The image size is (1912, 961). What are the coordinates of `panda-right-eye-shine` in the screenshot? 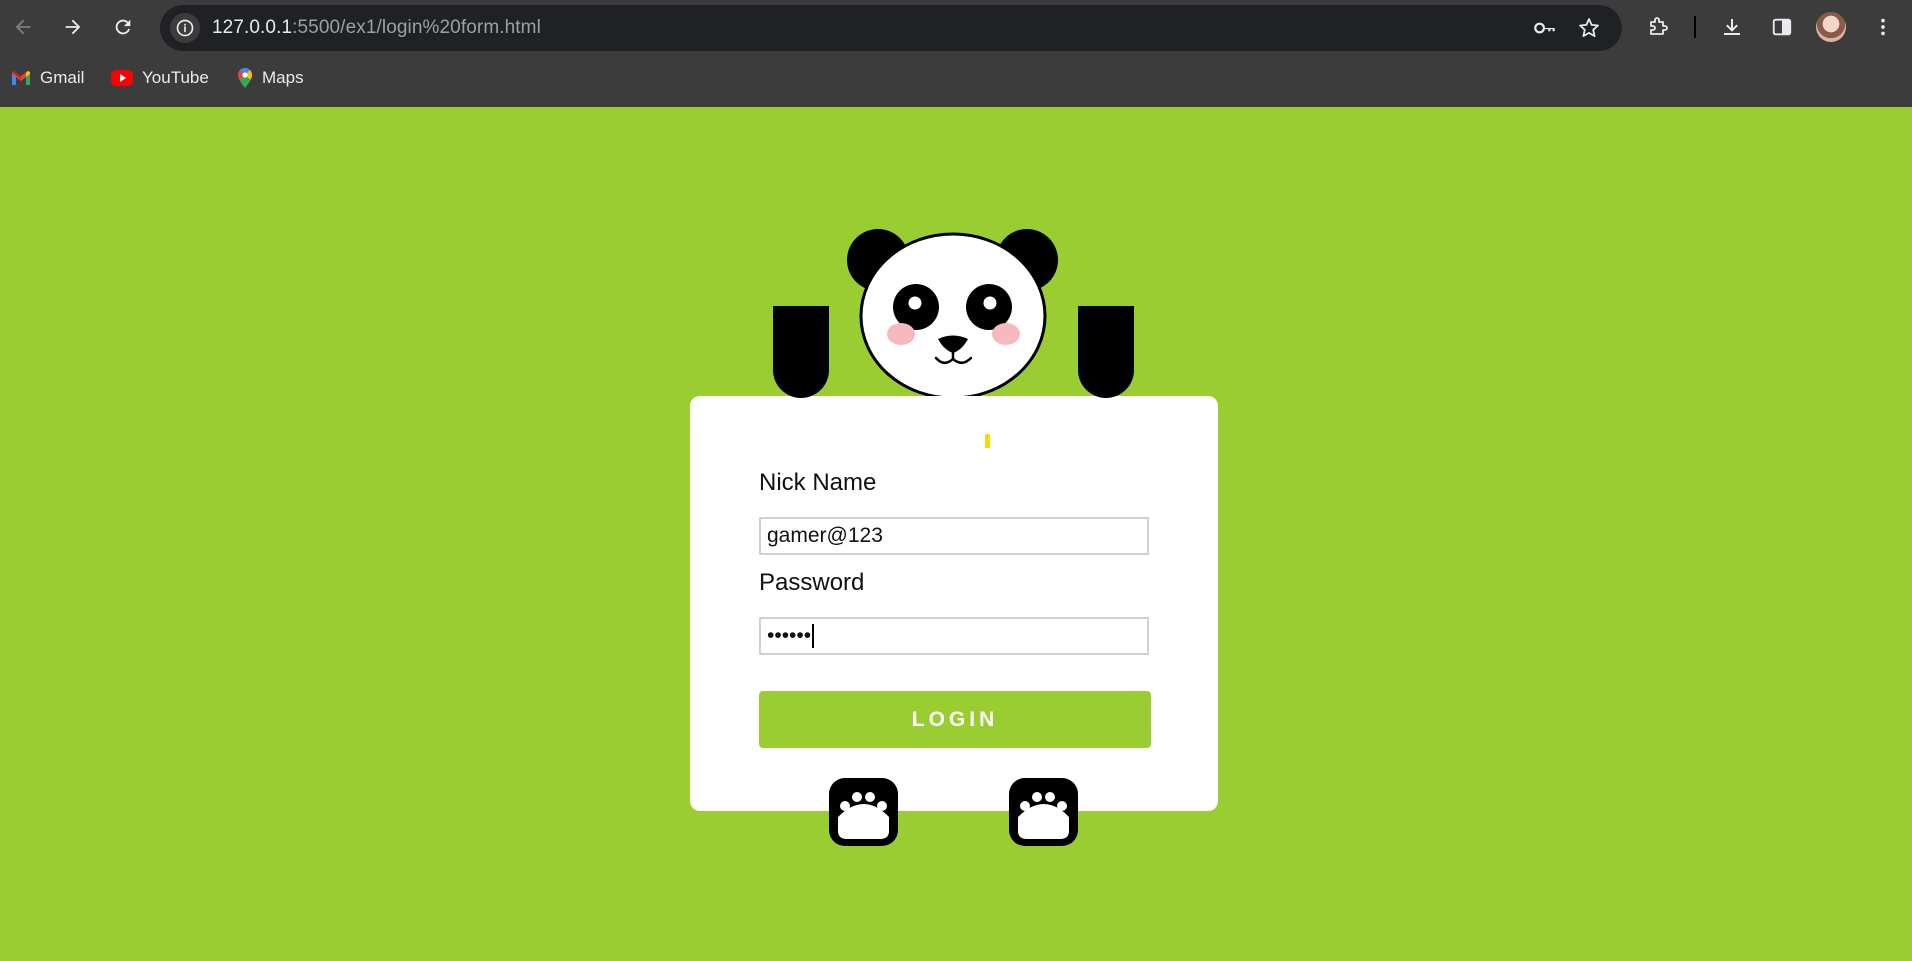 It's located at (990, 303).